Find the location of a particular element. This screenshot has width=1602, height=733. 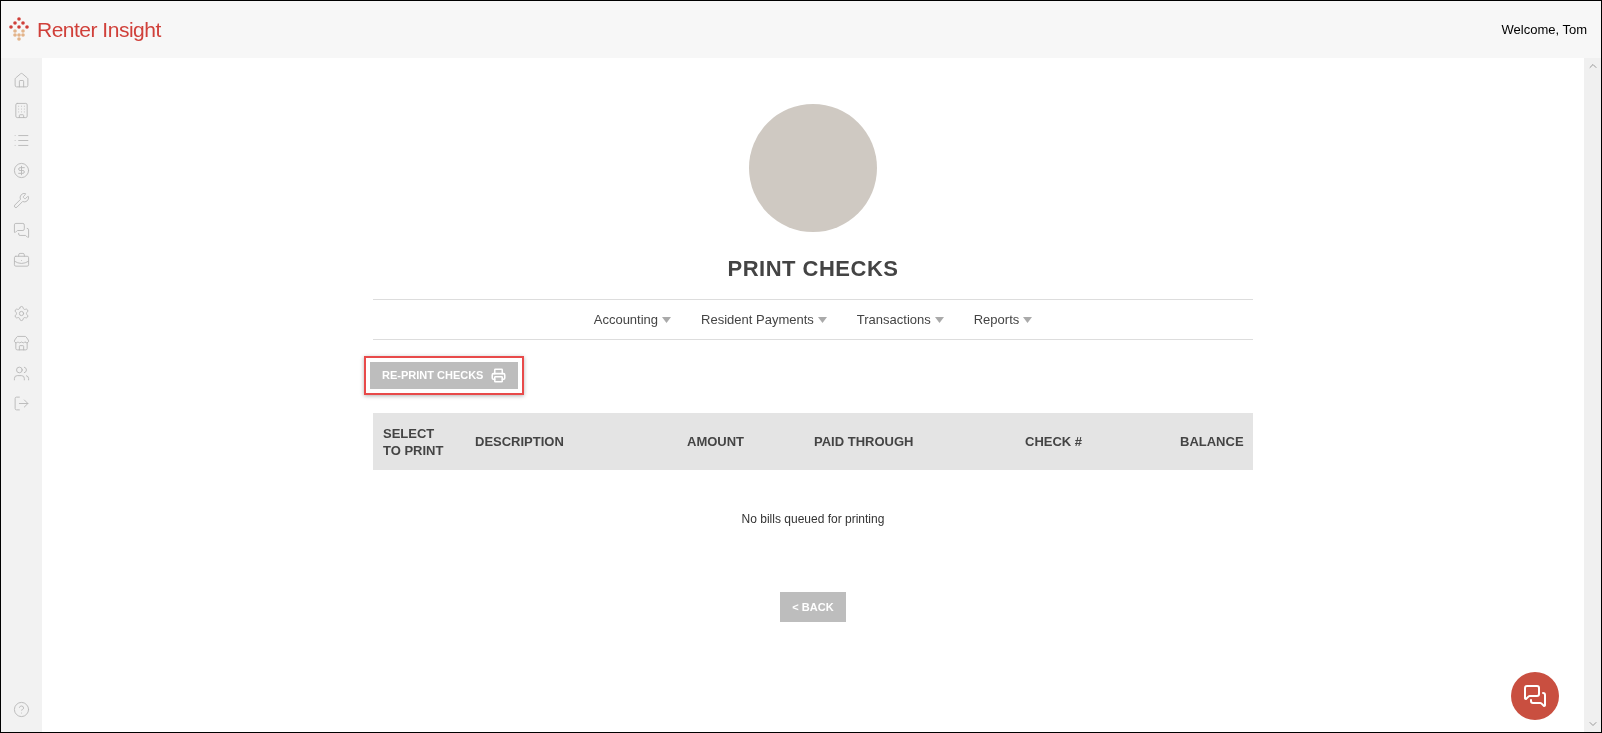

column-header: PAID THROUGH is located at coordinates (864, 441).